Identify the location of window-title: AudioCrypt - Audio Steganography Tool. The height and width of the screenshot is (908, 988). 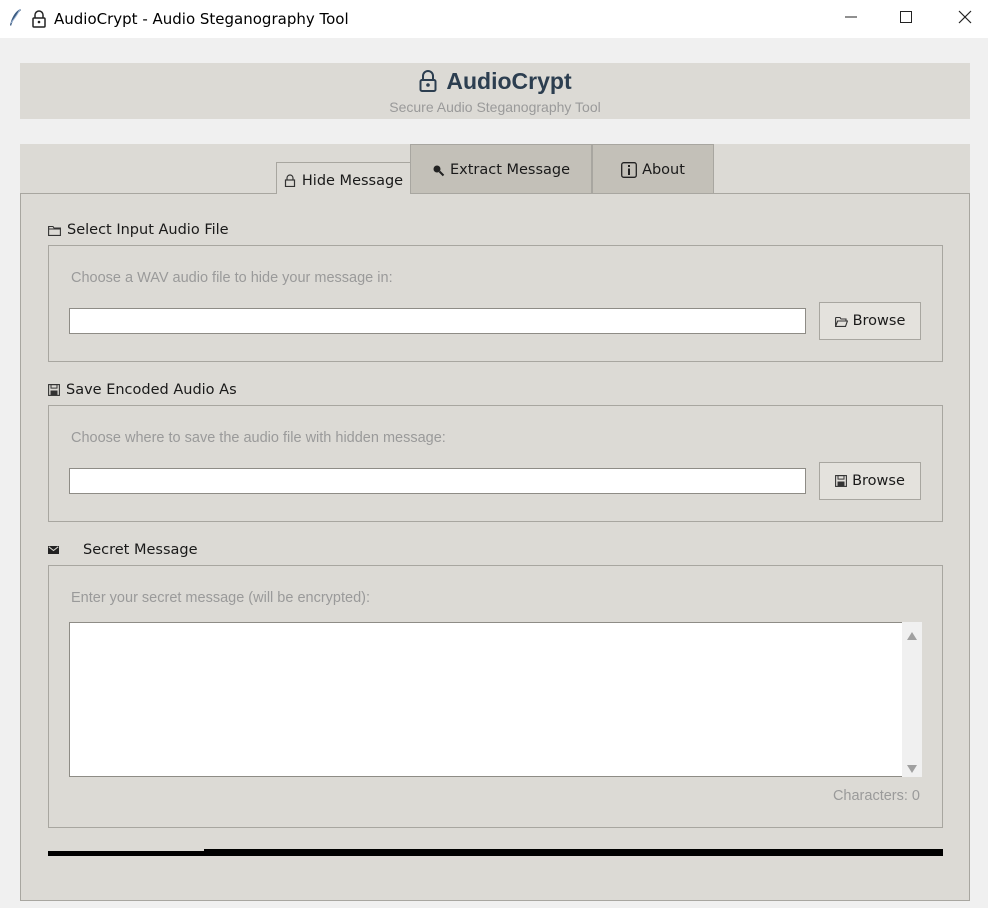
(201, 19).